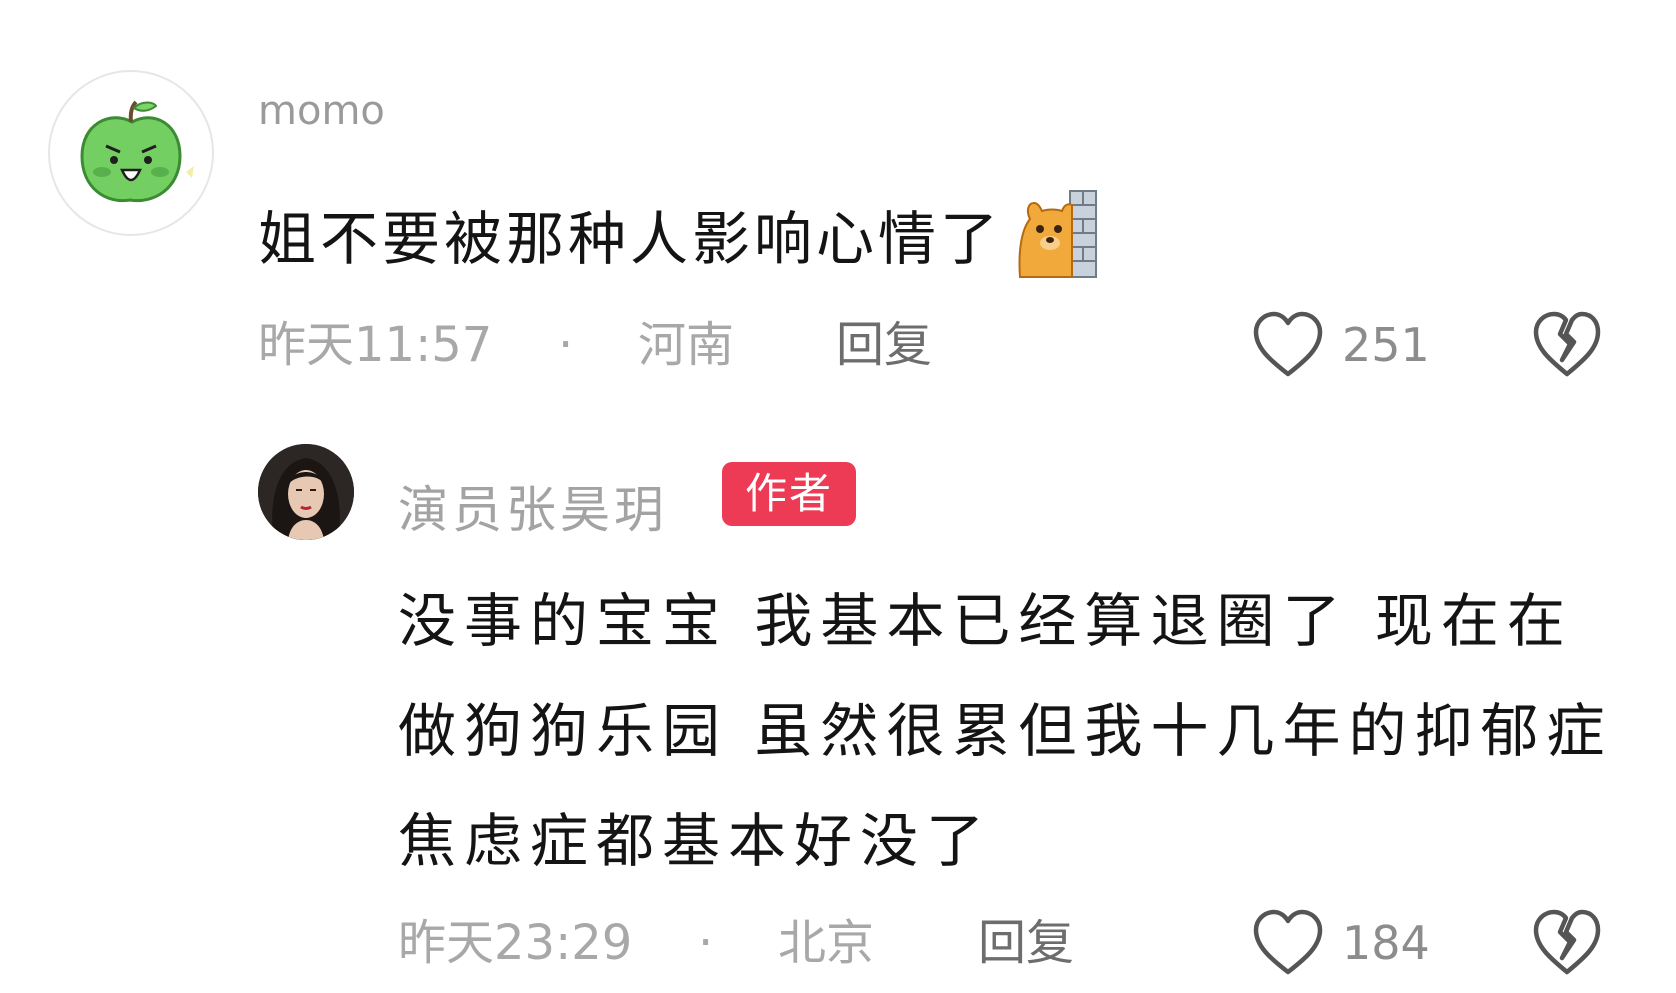 This screenshot has height=993, width=1676. I want to click on comment-body: 姐不要被那种人影响心情了, so click(630, 239).